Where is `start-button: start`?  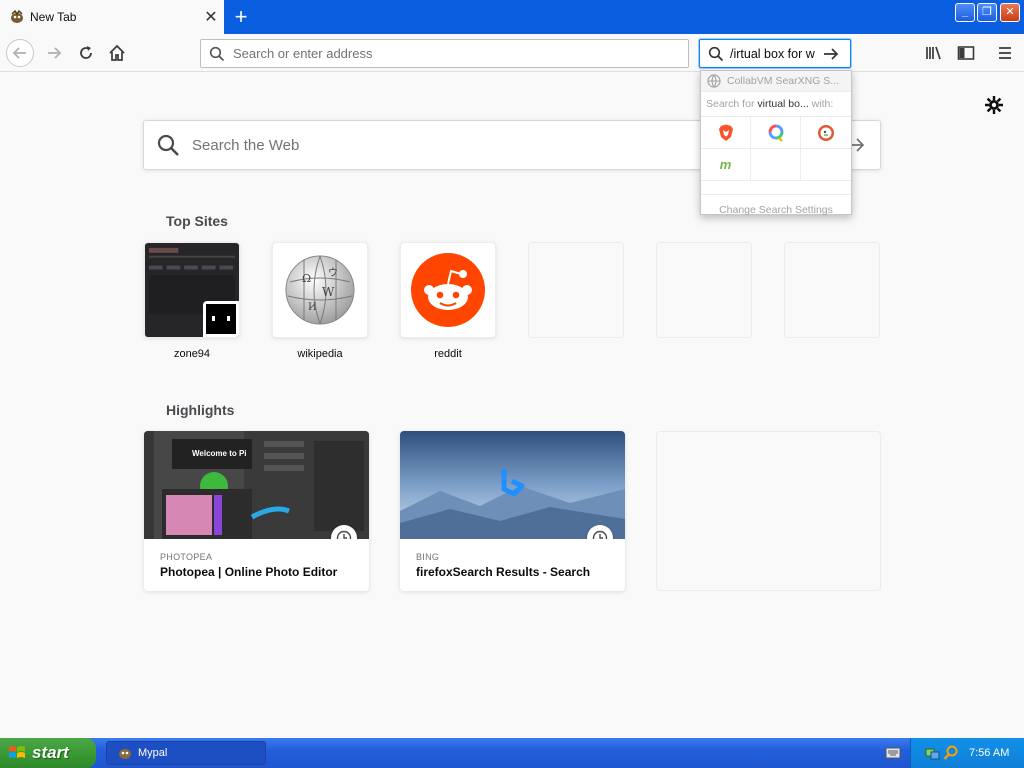 start-button: start is located at coordinates (48, 753).